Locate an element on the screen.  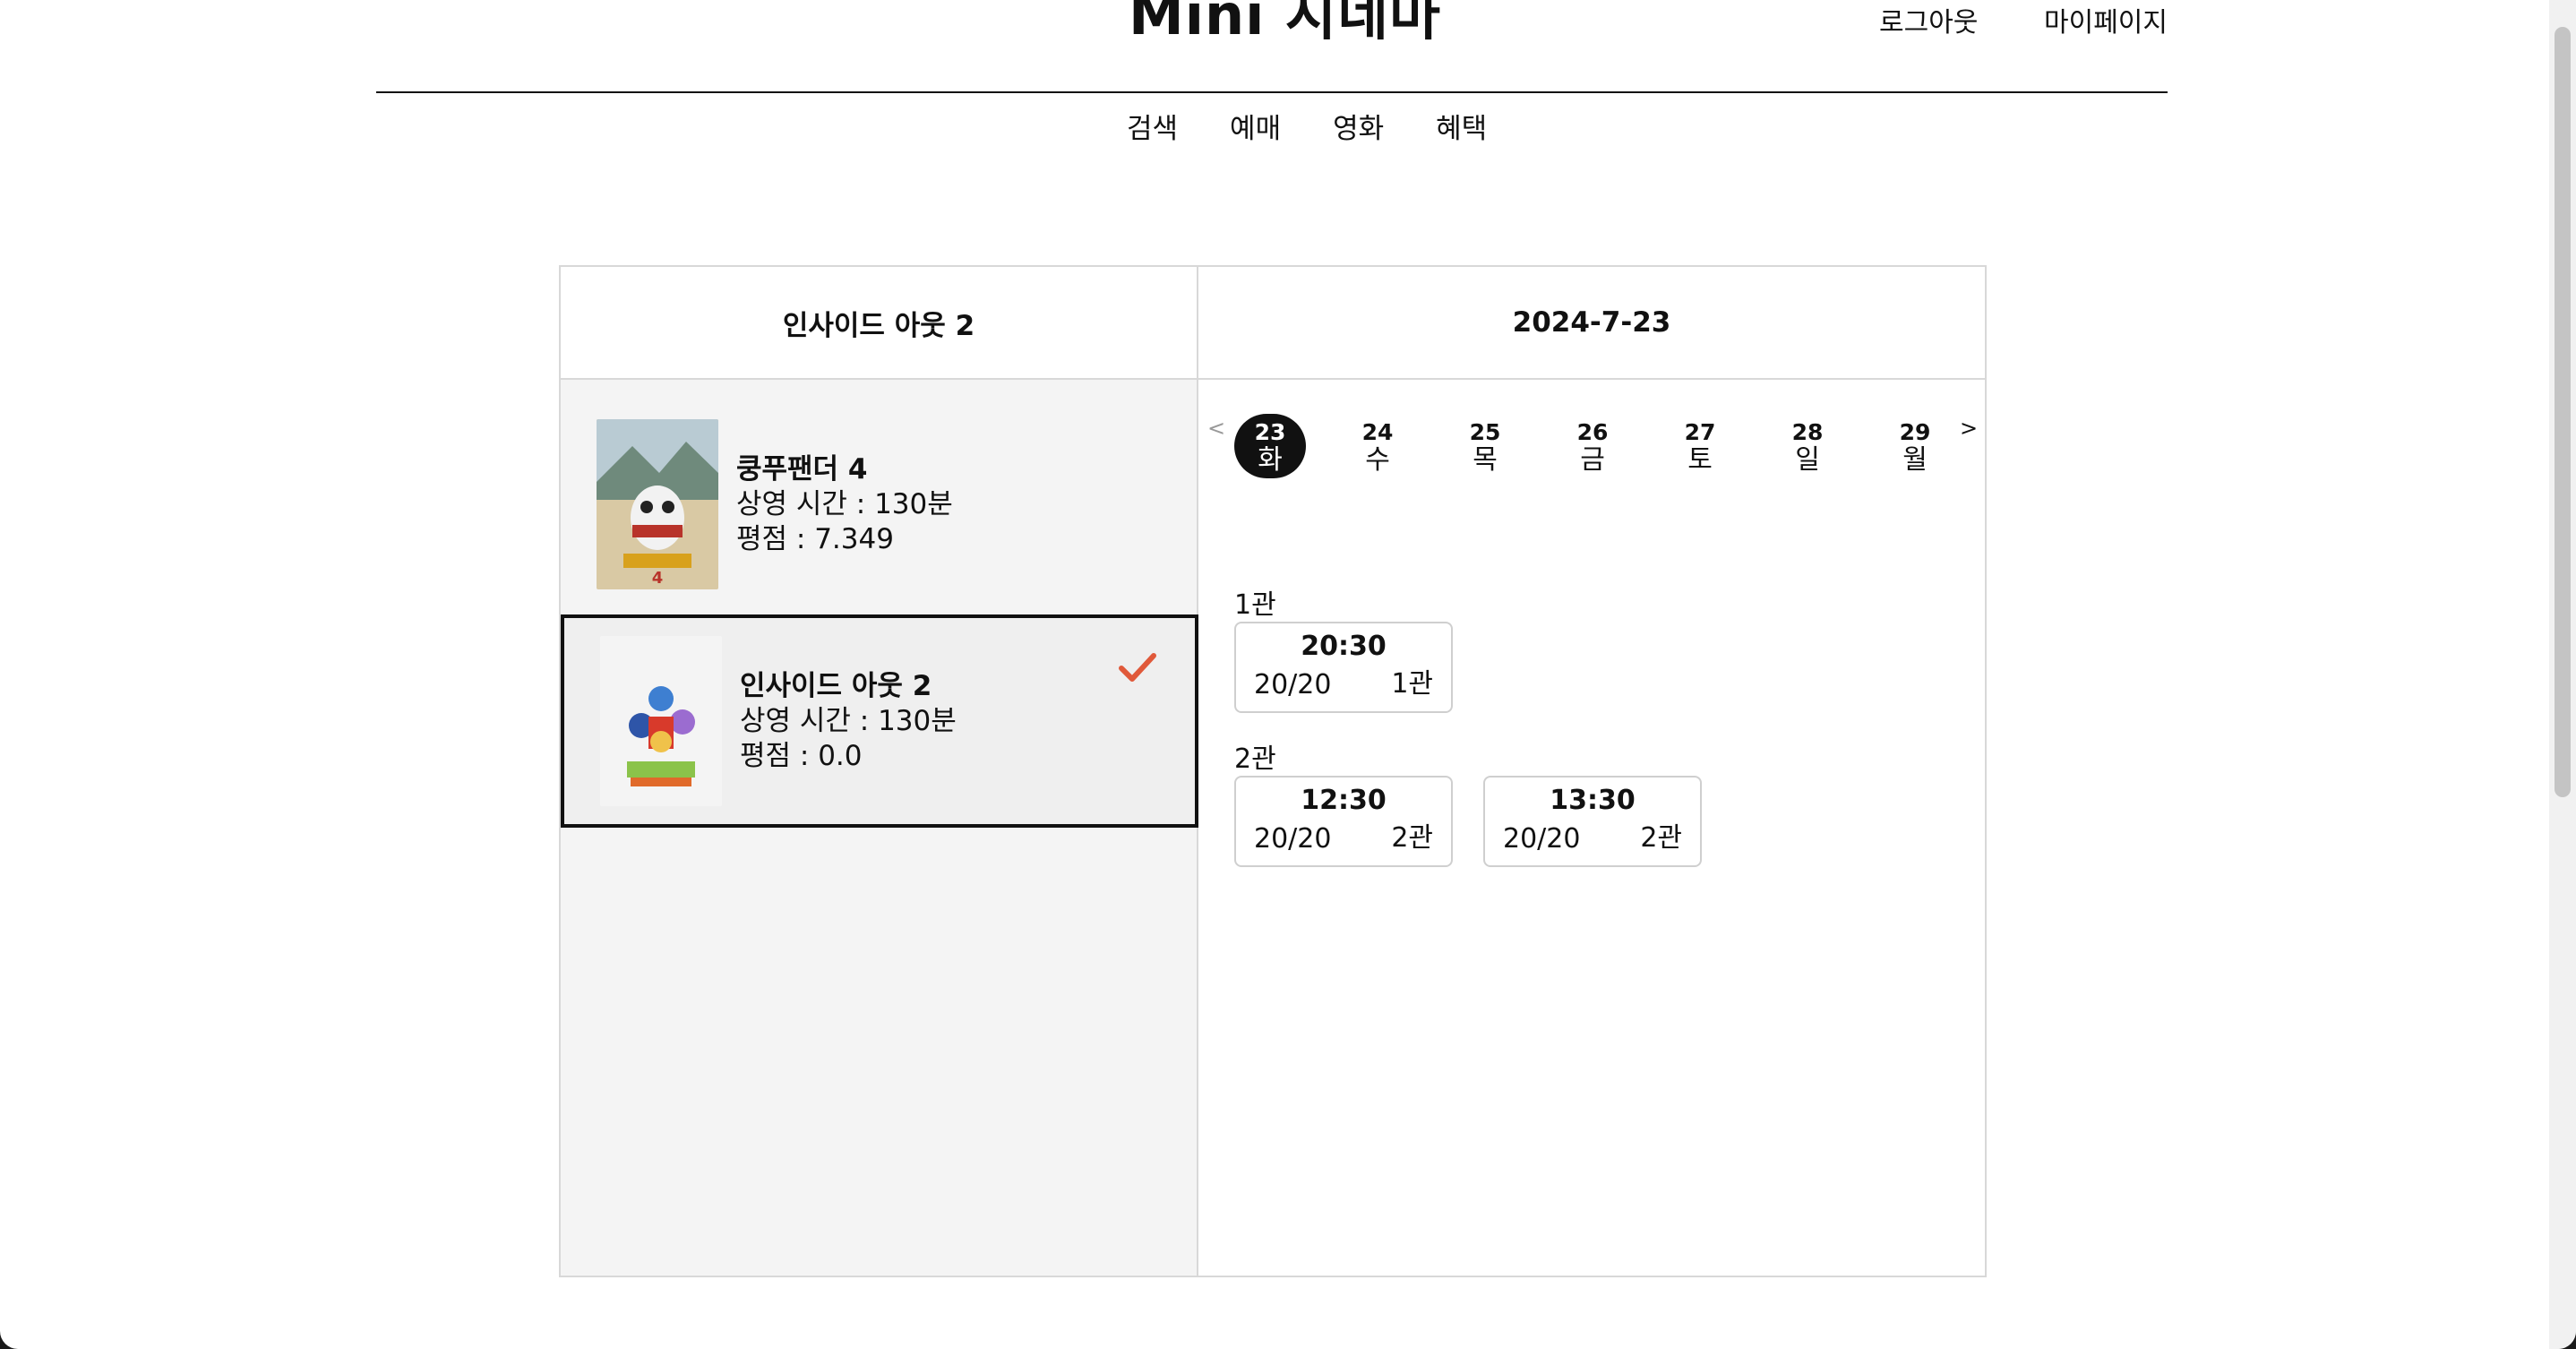
date-28: 28 일 is located at coordinates (1807, 446).